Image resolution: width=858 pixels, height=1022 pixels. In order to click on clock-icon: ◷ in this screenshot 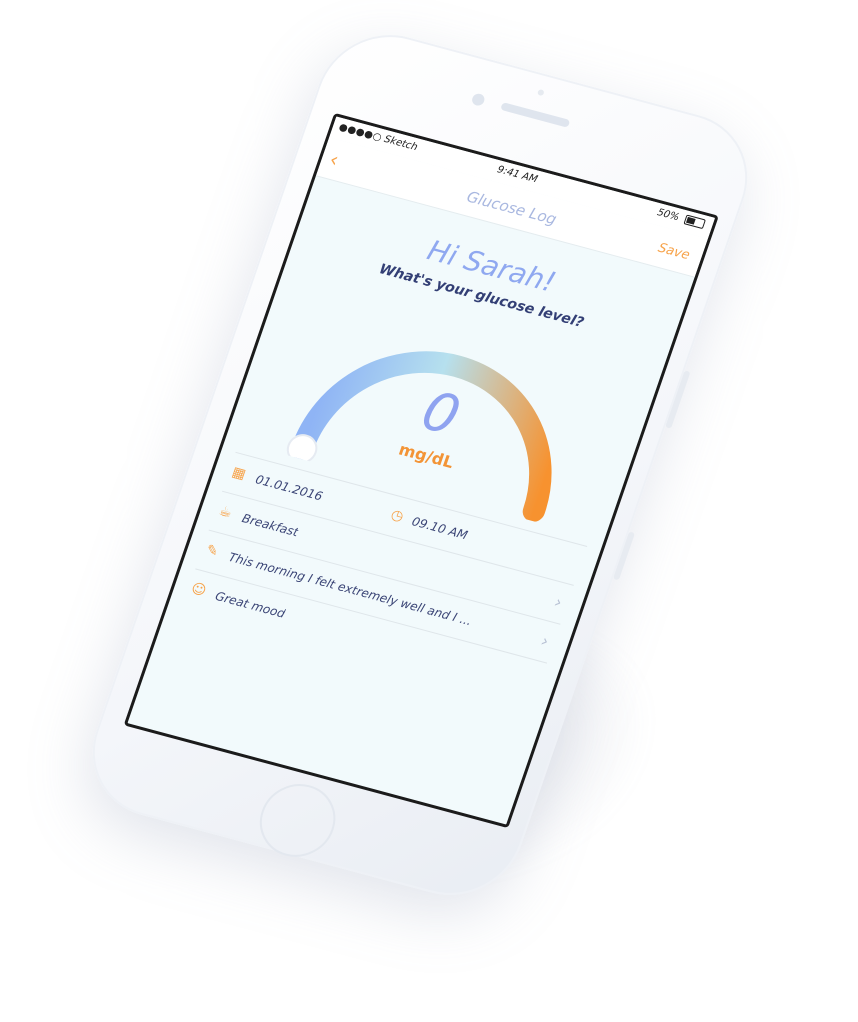, I will do `click(397, 516)`.